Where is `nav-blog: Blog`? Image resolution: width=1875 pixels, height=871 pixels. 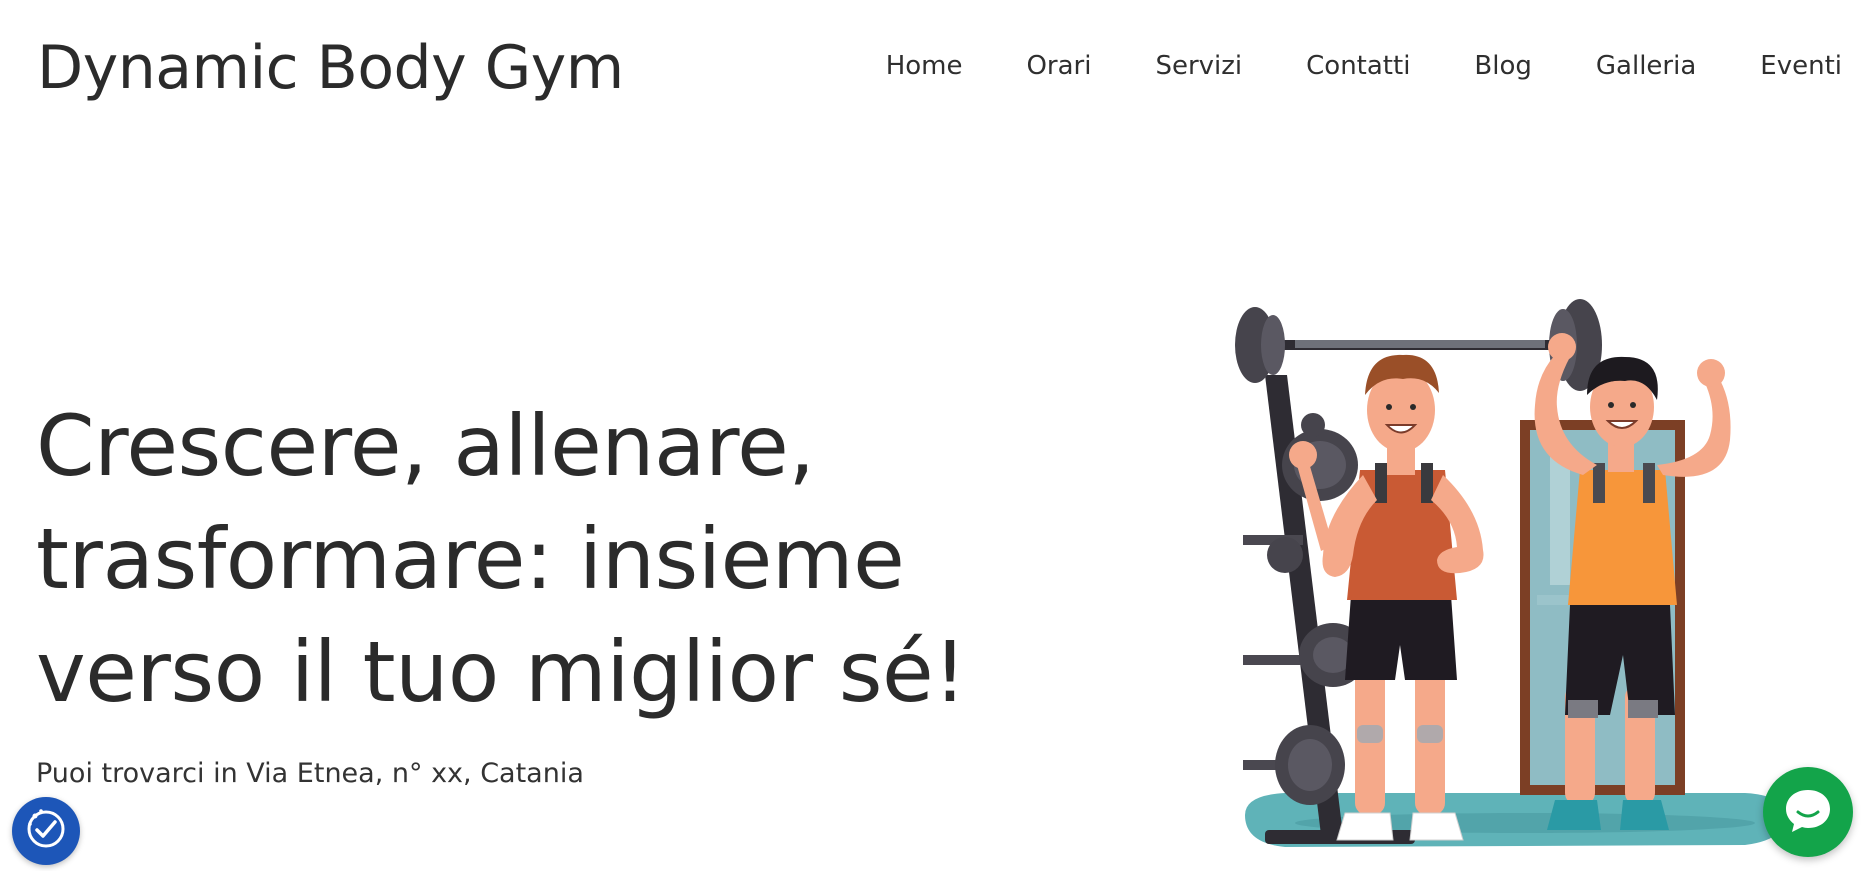 nav-blog: Blog is located at coordinates (1502, 66).